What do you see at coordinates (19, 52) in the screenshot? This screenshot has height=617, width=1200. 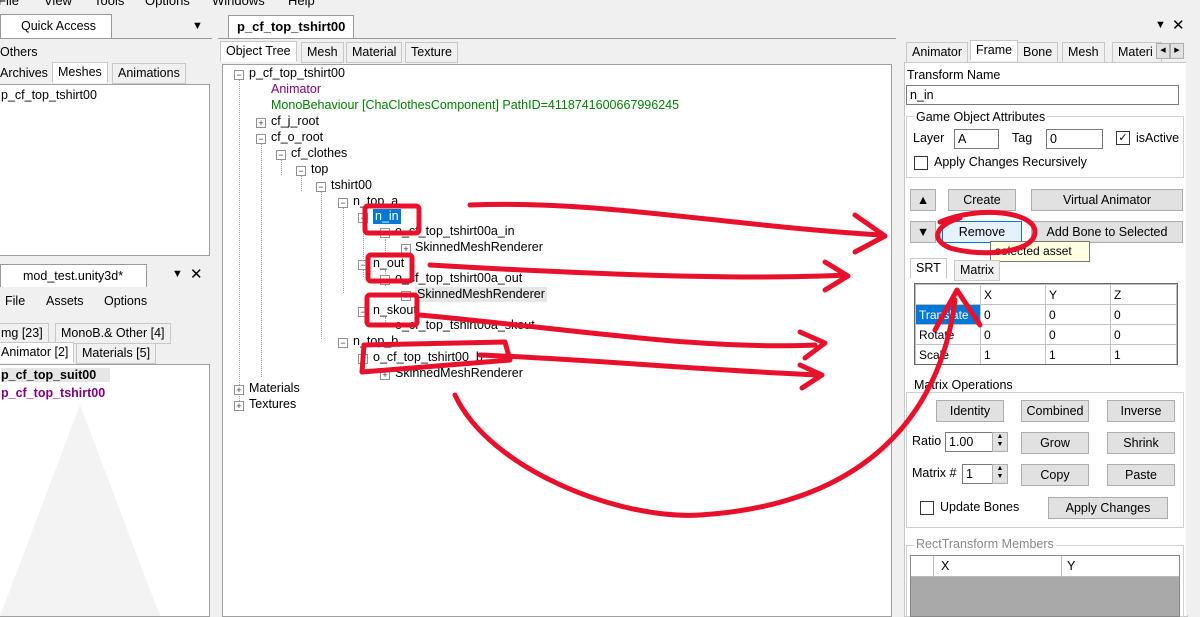 I see `others-item: Others` at bounding box center [19, 52].